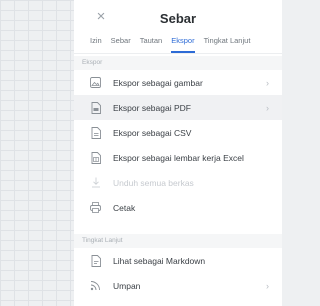  I want to click on section-export-header: Ekspor, so click(178, 63).